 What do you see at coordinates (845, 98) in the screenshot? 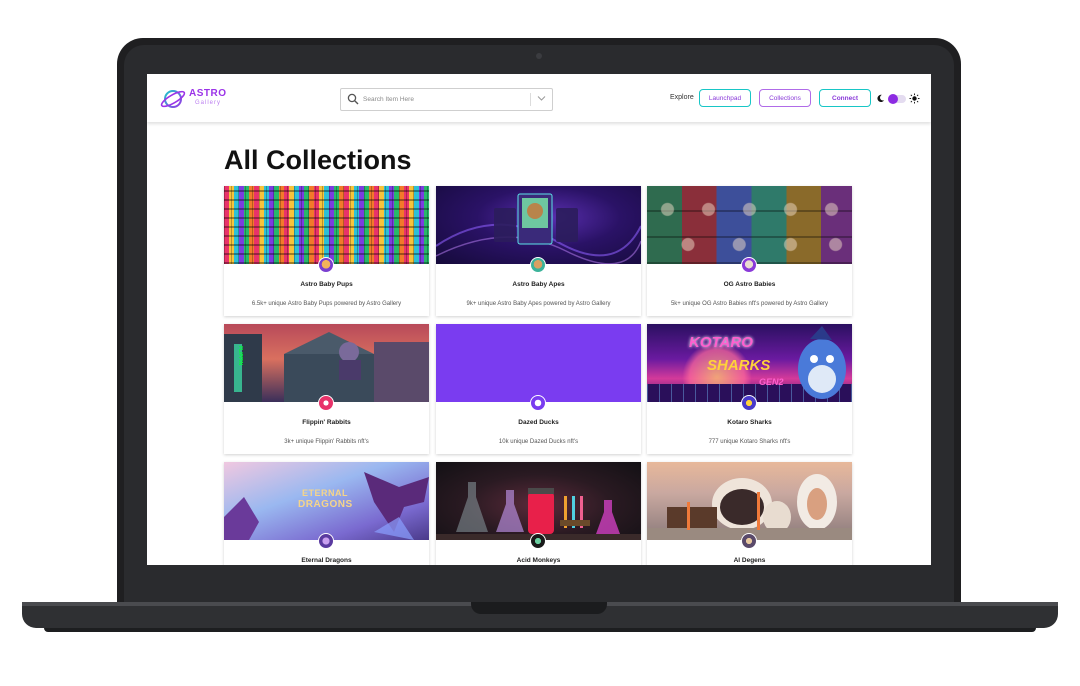
I see `connect-button: Connect` at bounding box center [845, 98].